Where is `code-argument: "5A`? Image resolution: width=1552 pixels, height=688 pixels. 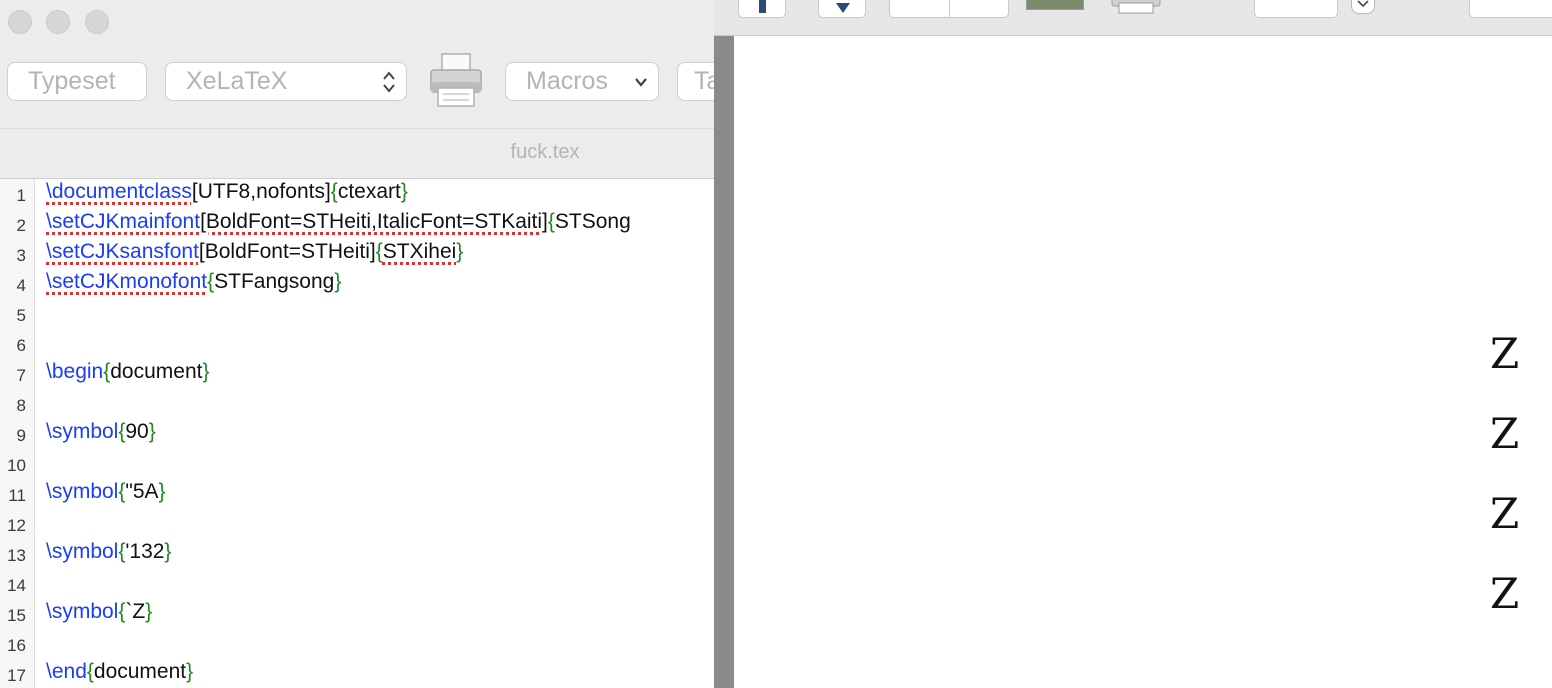 code-argument: "5A is located at coordinates (142, 491).